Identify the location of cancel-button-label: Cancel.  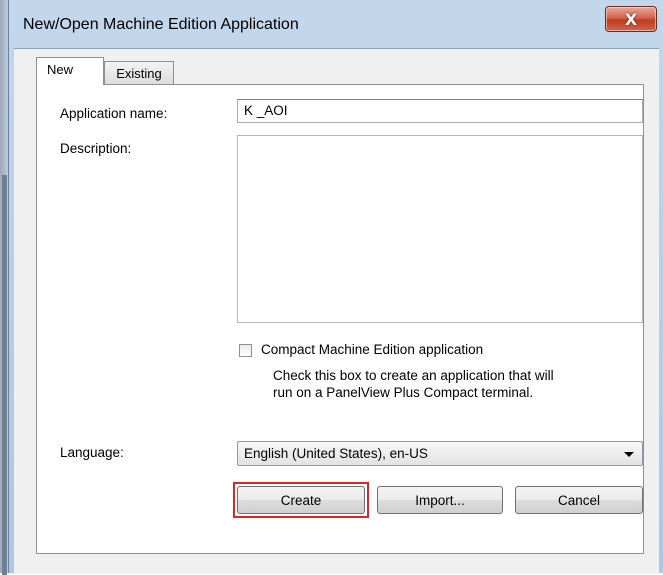
(579, 500).